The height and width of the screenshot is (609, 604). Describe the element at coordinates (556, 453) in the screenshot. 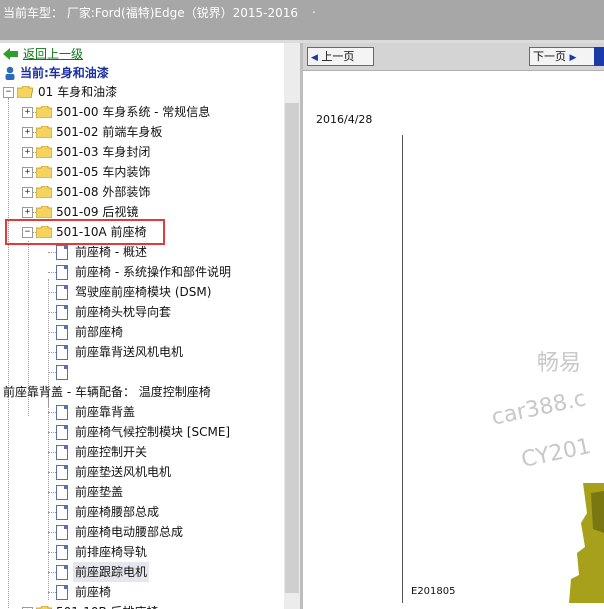

I see `watermark-3: CY201` at that location.